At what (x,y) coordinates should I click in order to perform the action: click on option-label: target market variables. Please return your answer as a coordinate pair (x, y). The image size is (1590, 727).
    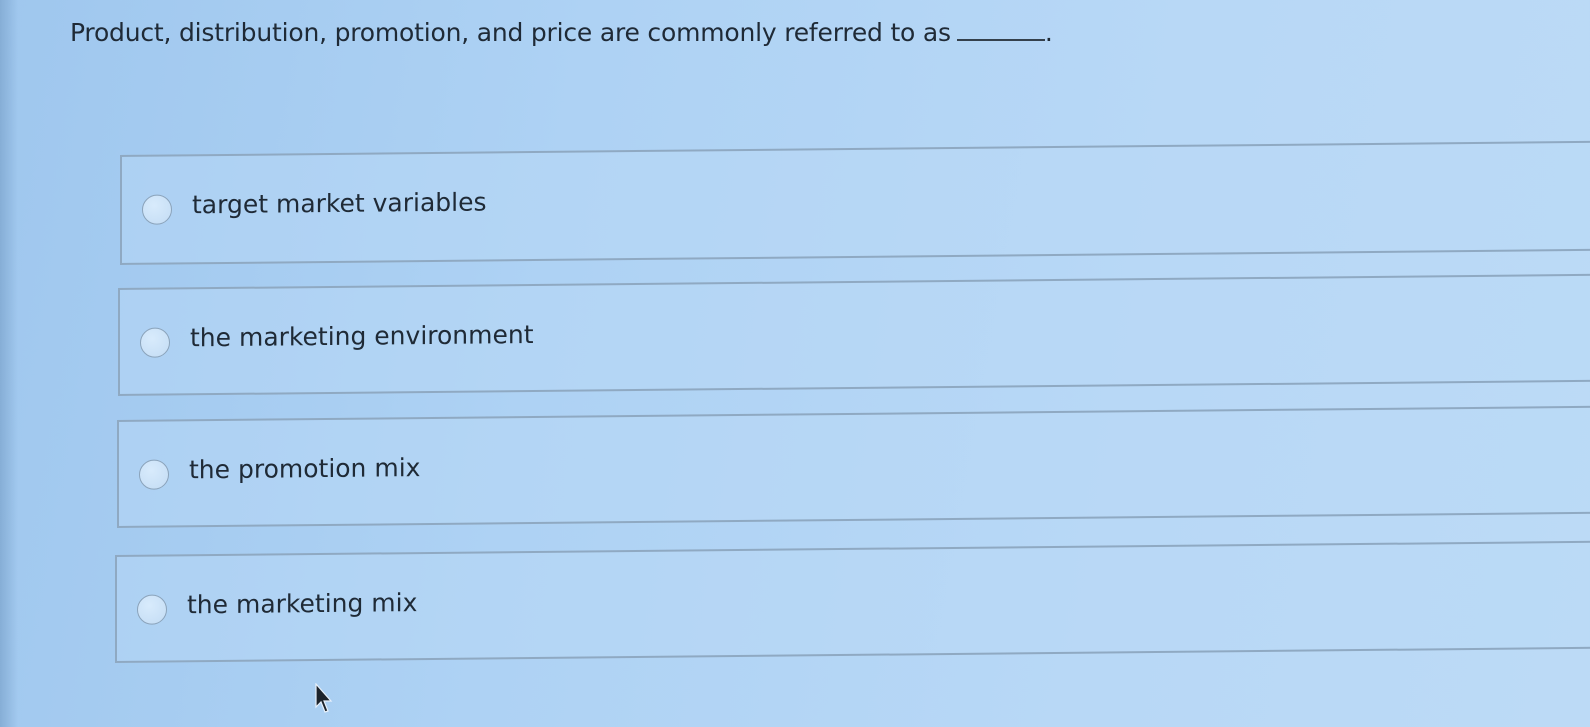
    Looking at the image, I should click on (339, 203).